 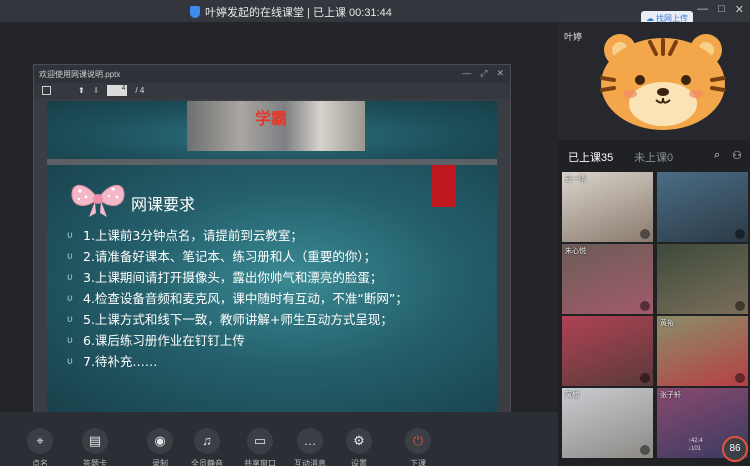 I want to click on upload-speed: ↑42.4, so click(x=695, y=441).